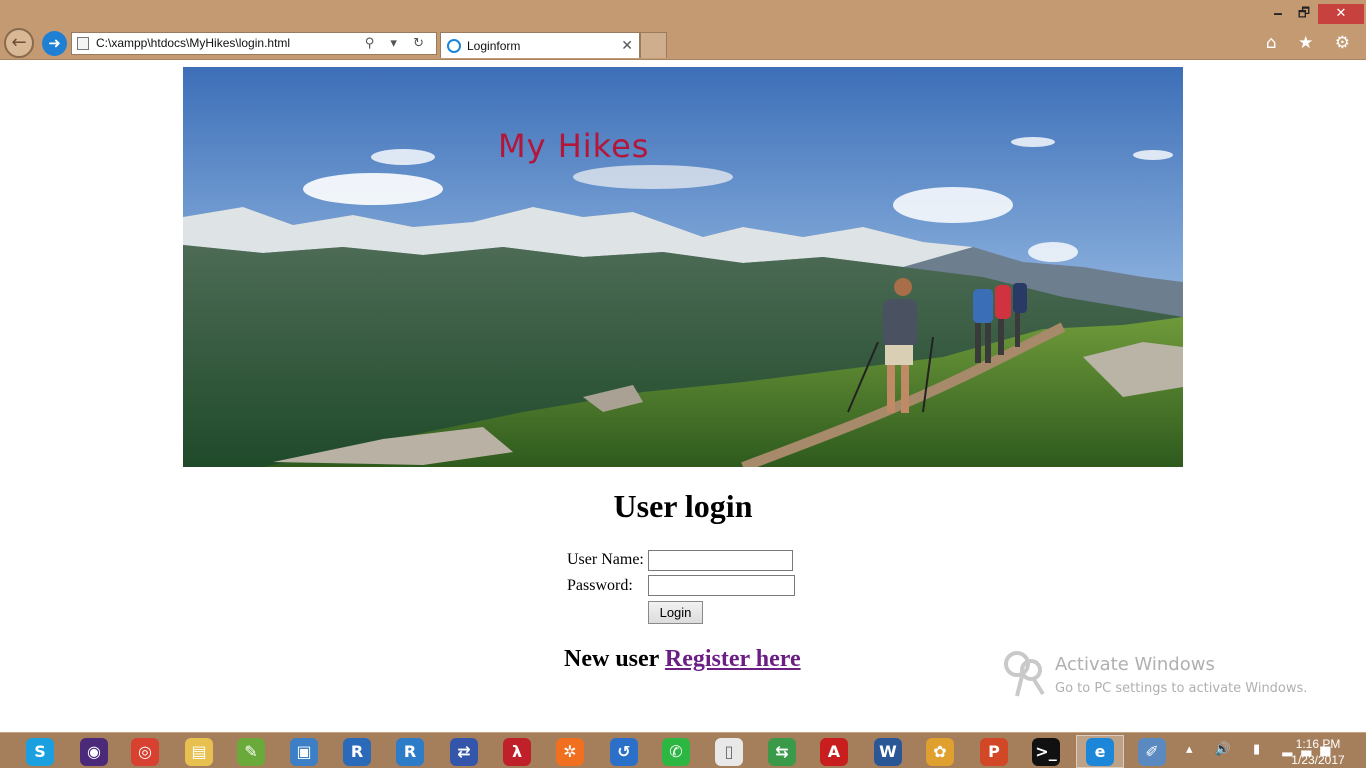 Image resolution: width=1366 pixels, height=768 pixels. I want to click on banner-title: My Hikes, so click(574, 146).